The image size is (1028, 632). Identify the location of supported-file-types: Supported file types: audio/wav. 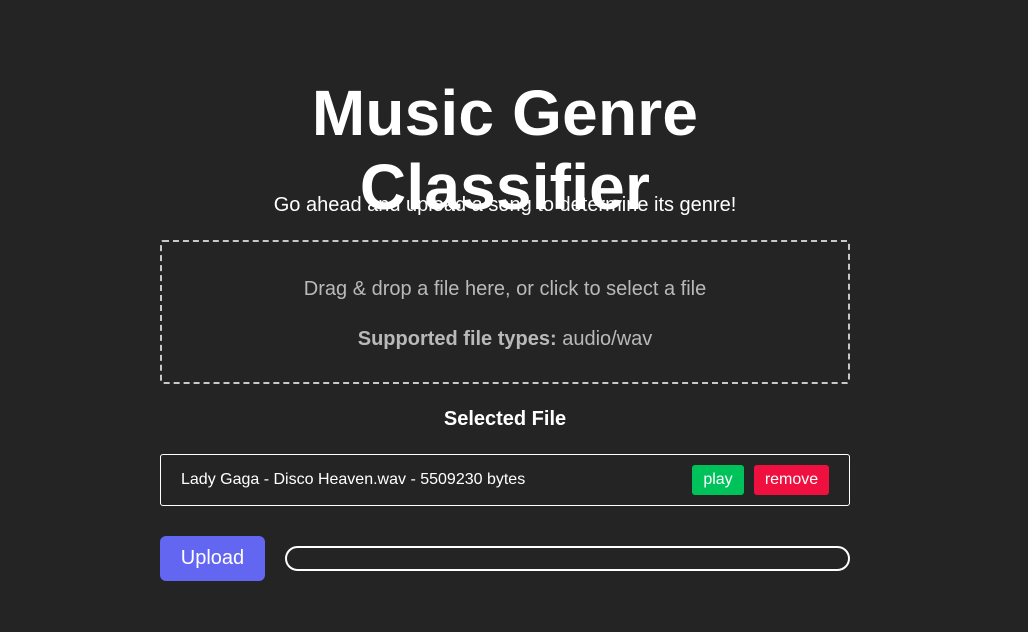
(505, 339).